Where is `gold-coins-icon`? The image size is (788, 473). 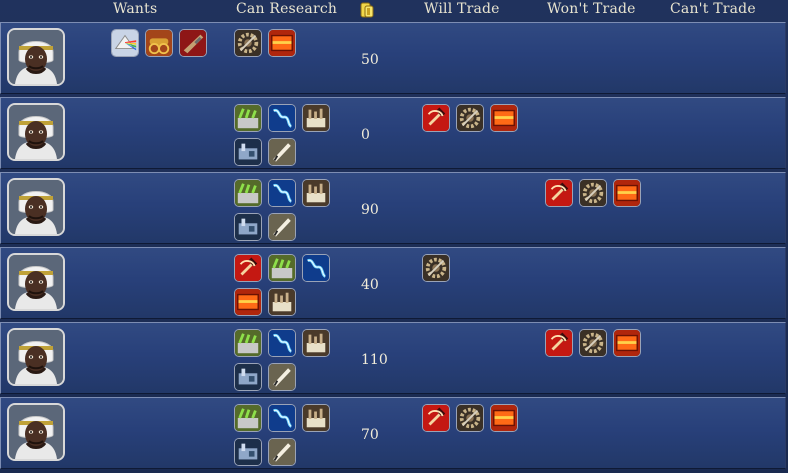
gold-coins-icon is located at coordinates (367, 10).